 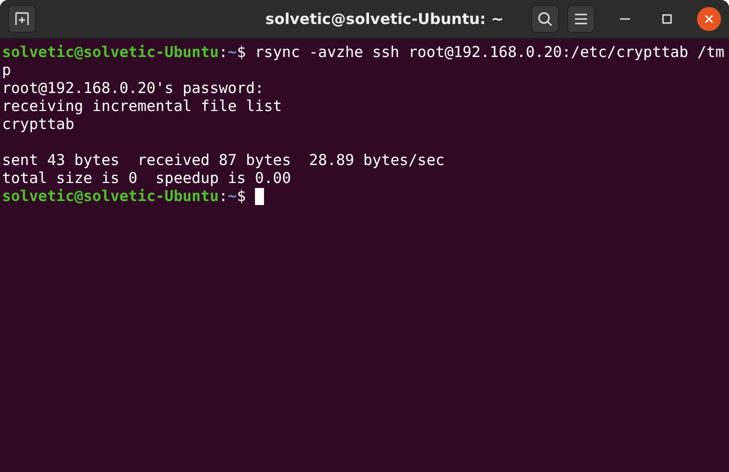 What do you see at coordinates (223, 160) in the screenshot?
I see `output-line: sent 43 bytes received 87 bytes 28.89 bytes/sec` at bounding box center [223, 160].